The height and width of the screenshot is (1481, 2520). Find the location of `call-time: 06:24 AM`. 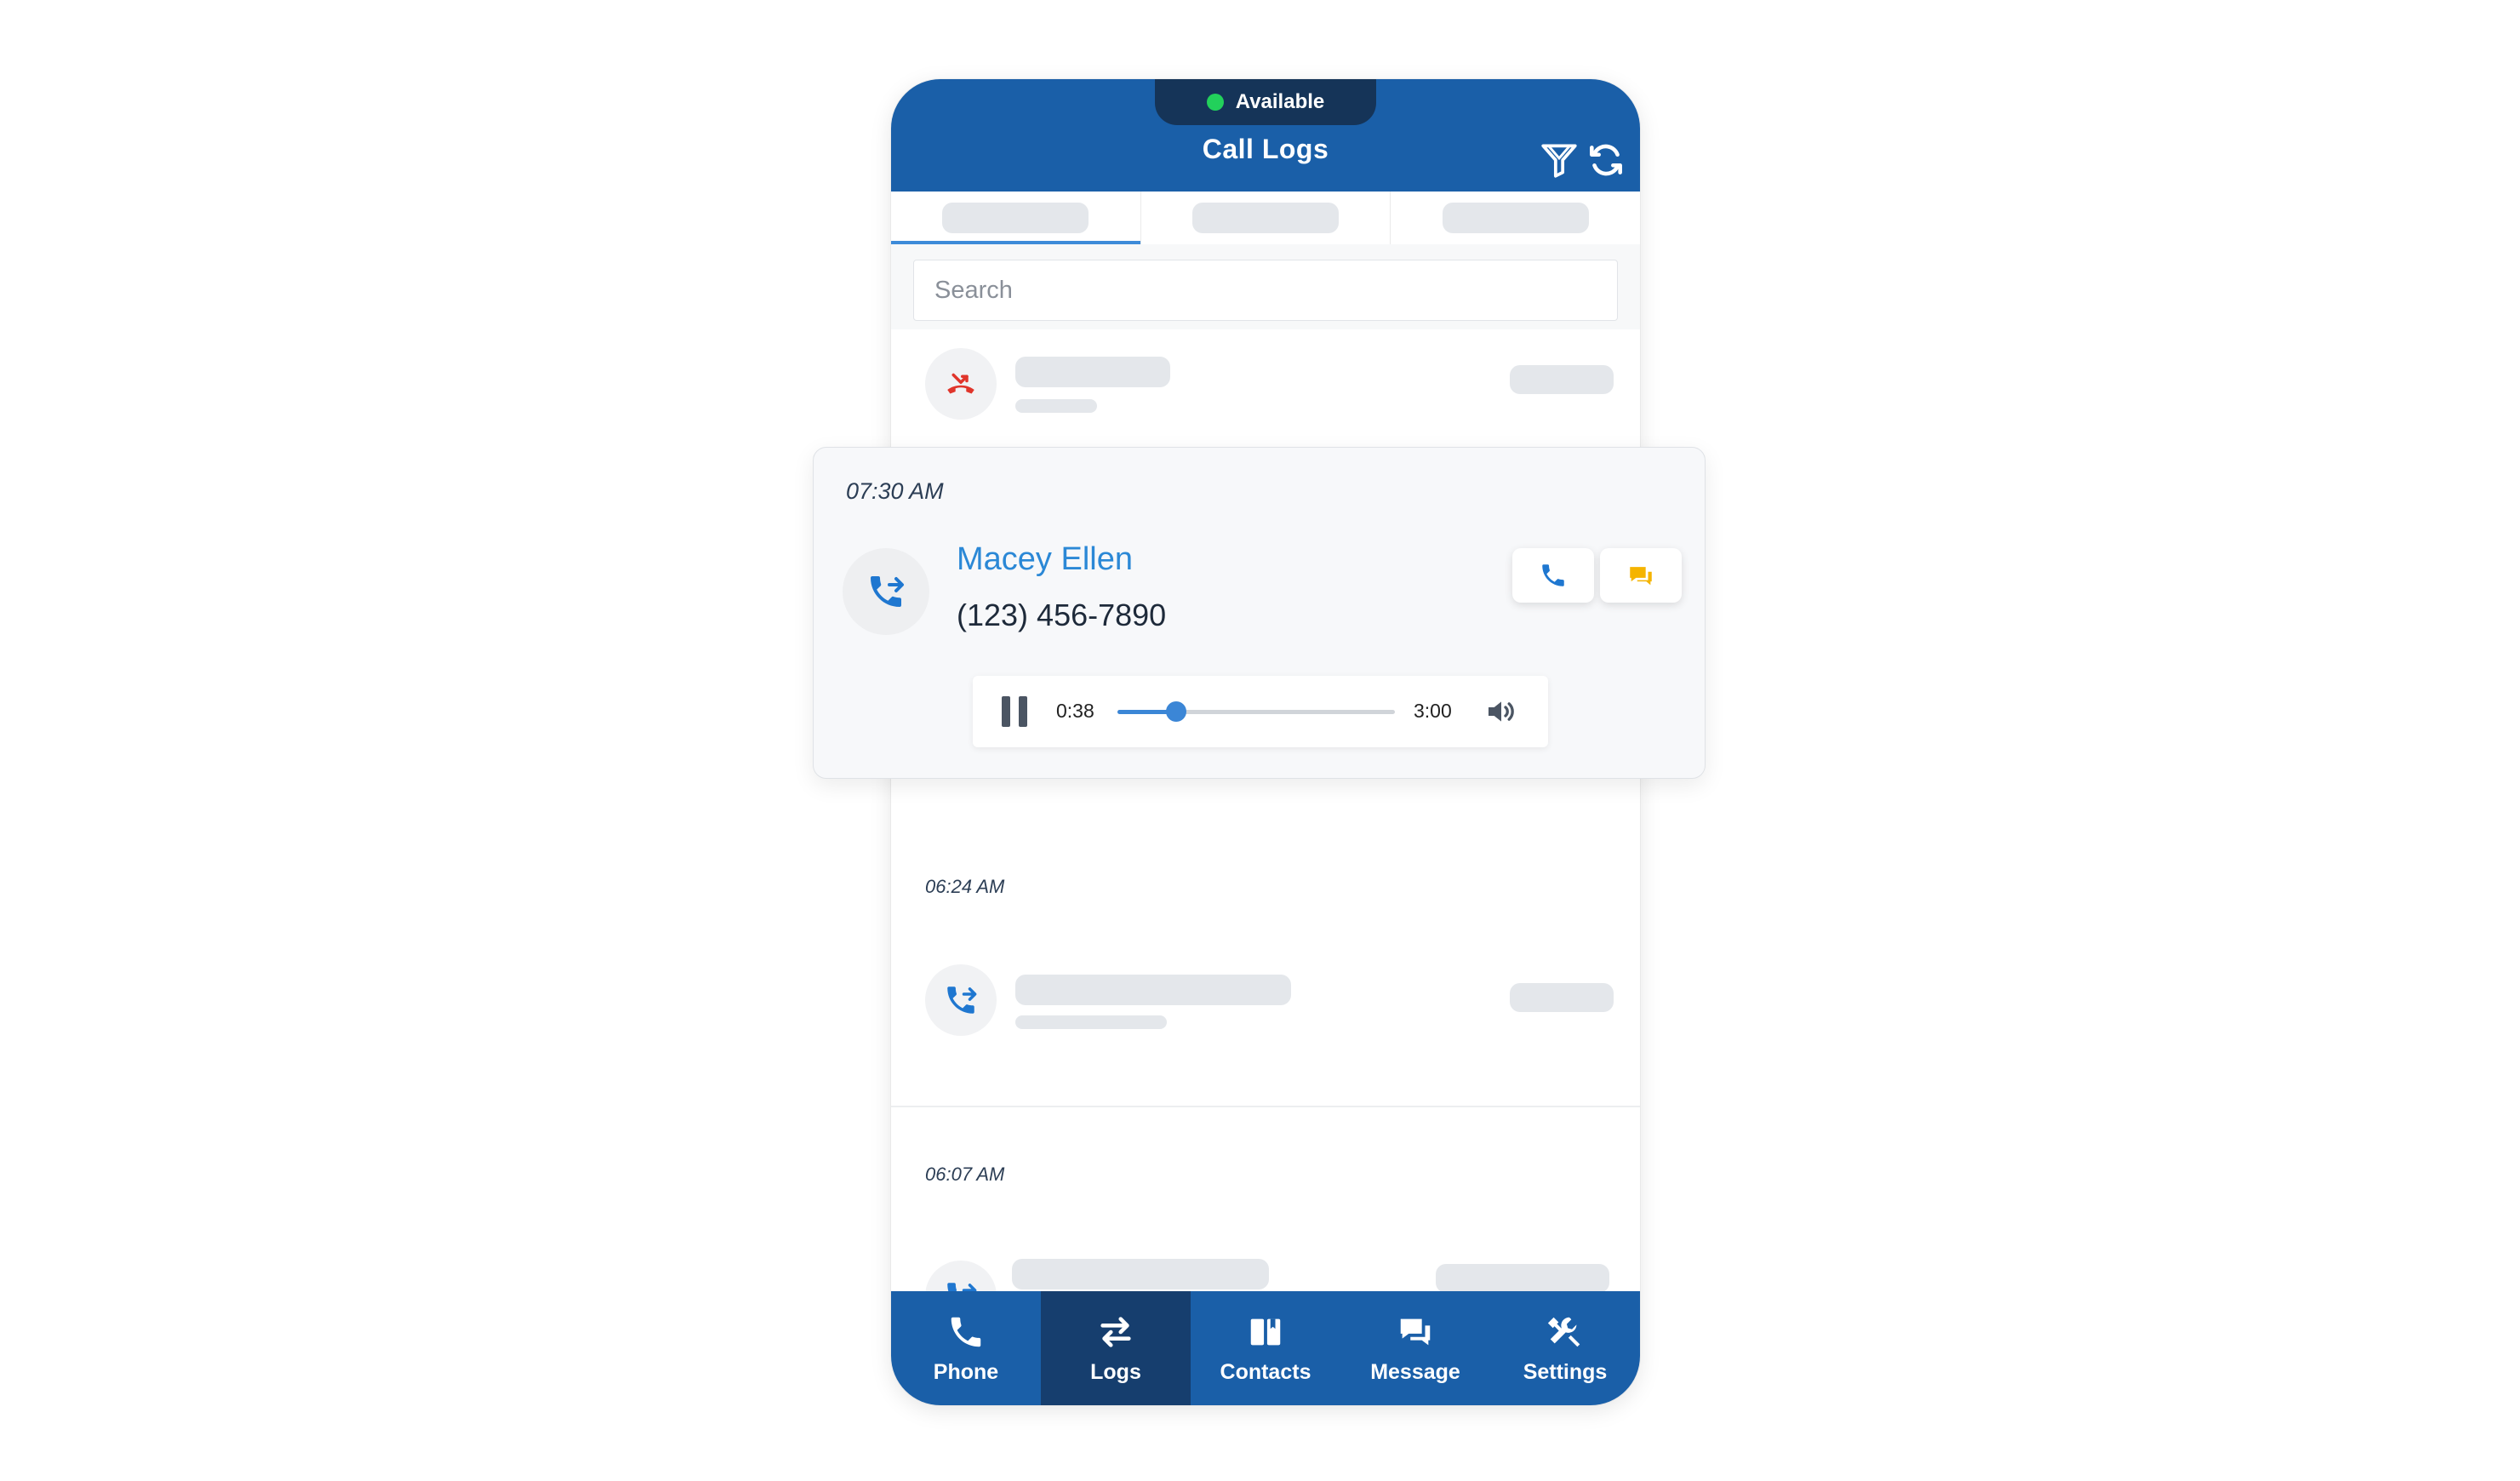

call-time: 06:24 AM is located at coordinates (965, 887).